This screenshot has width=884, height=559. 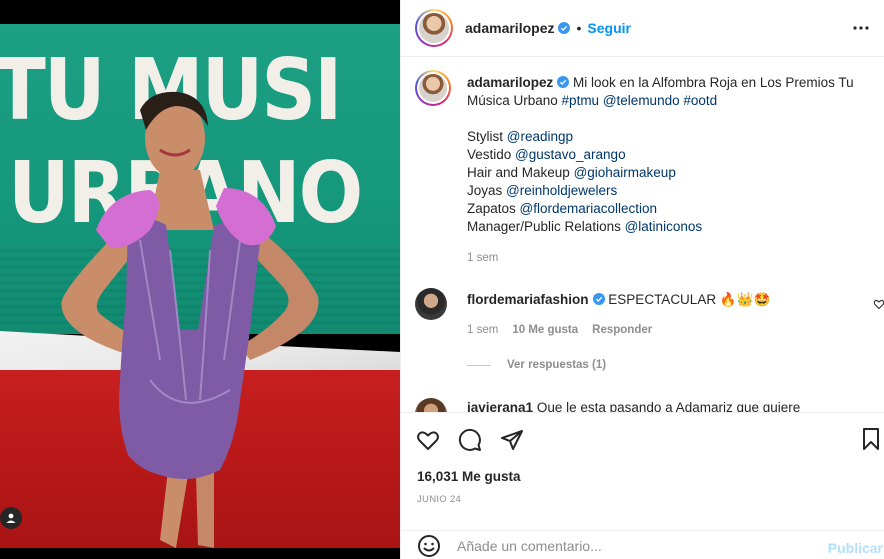 I want to click on view-replies-button: Ver respuestas (1), so click(x=536, y=365).